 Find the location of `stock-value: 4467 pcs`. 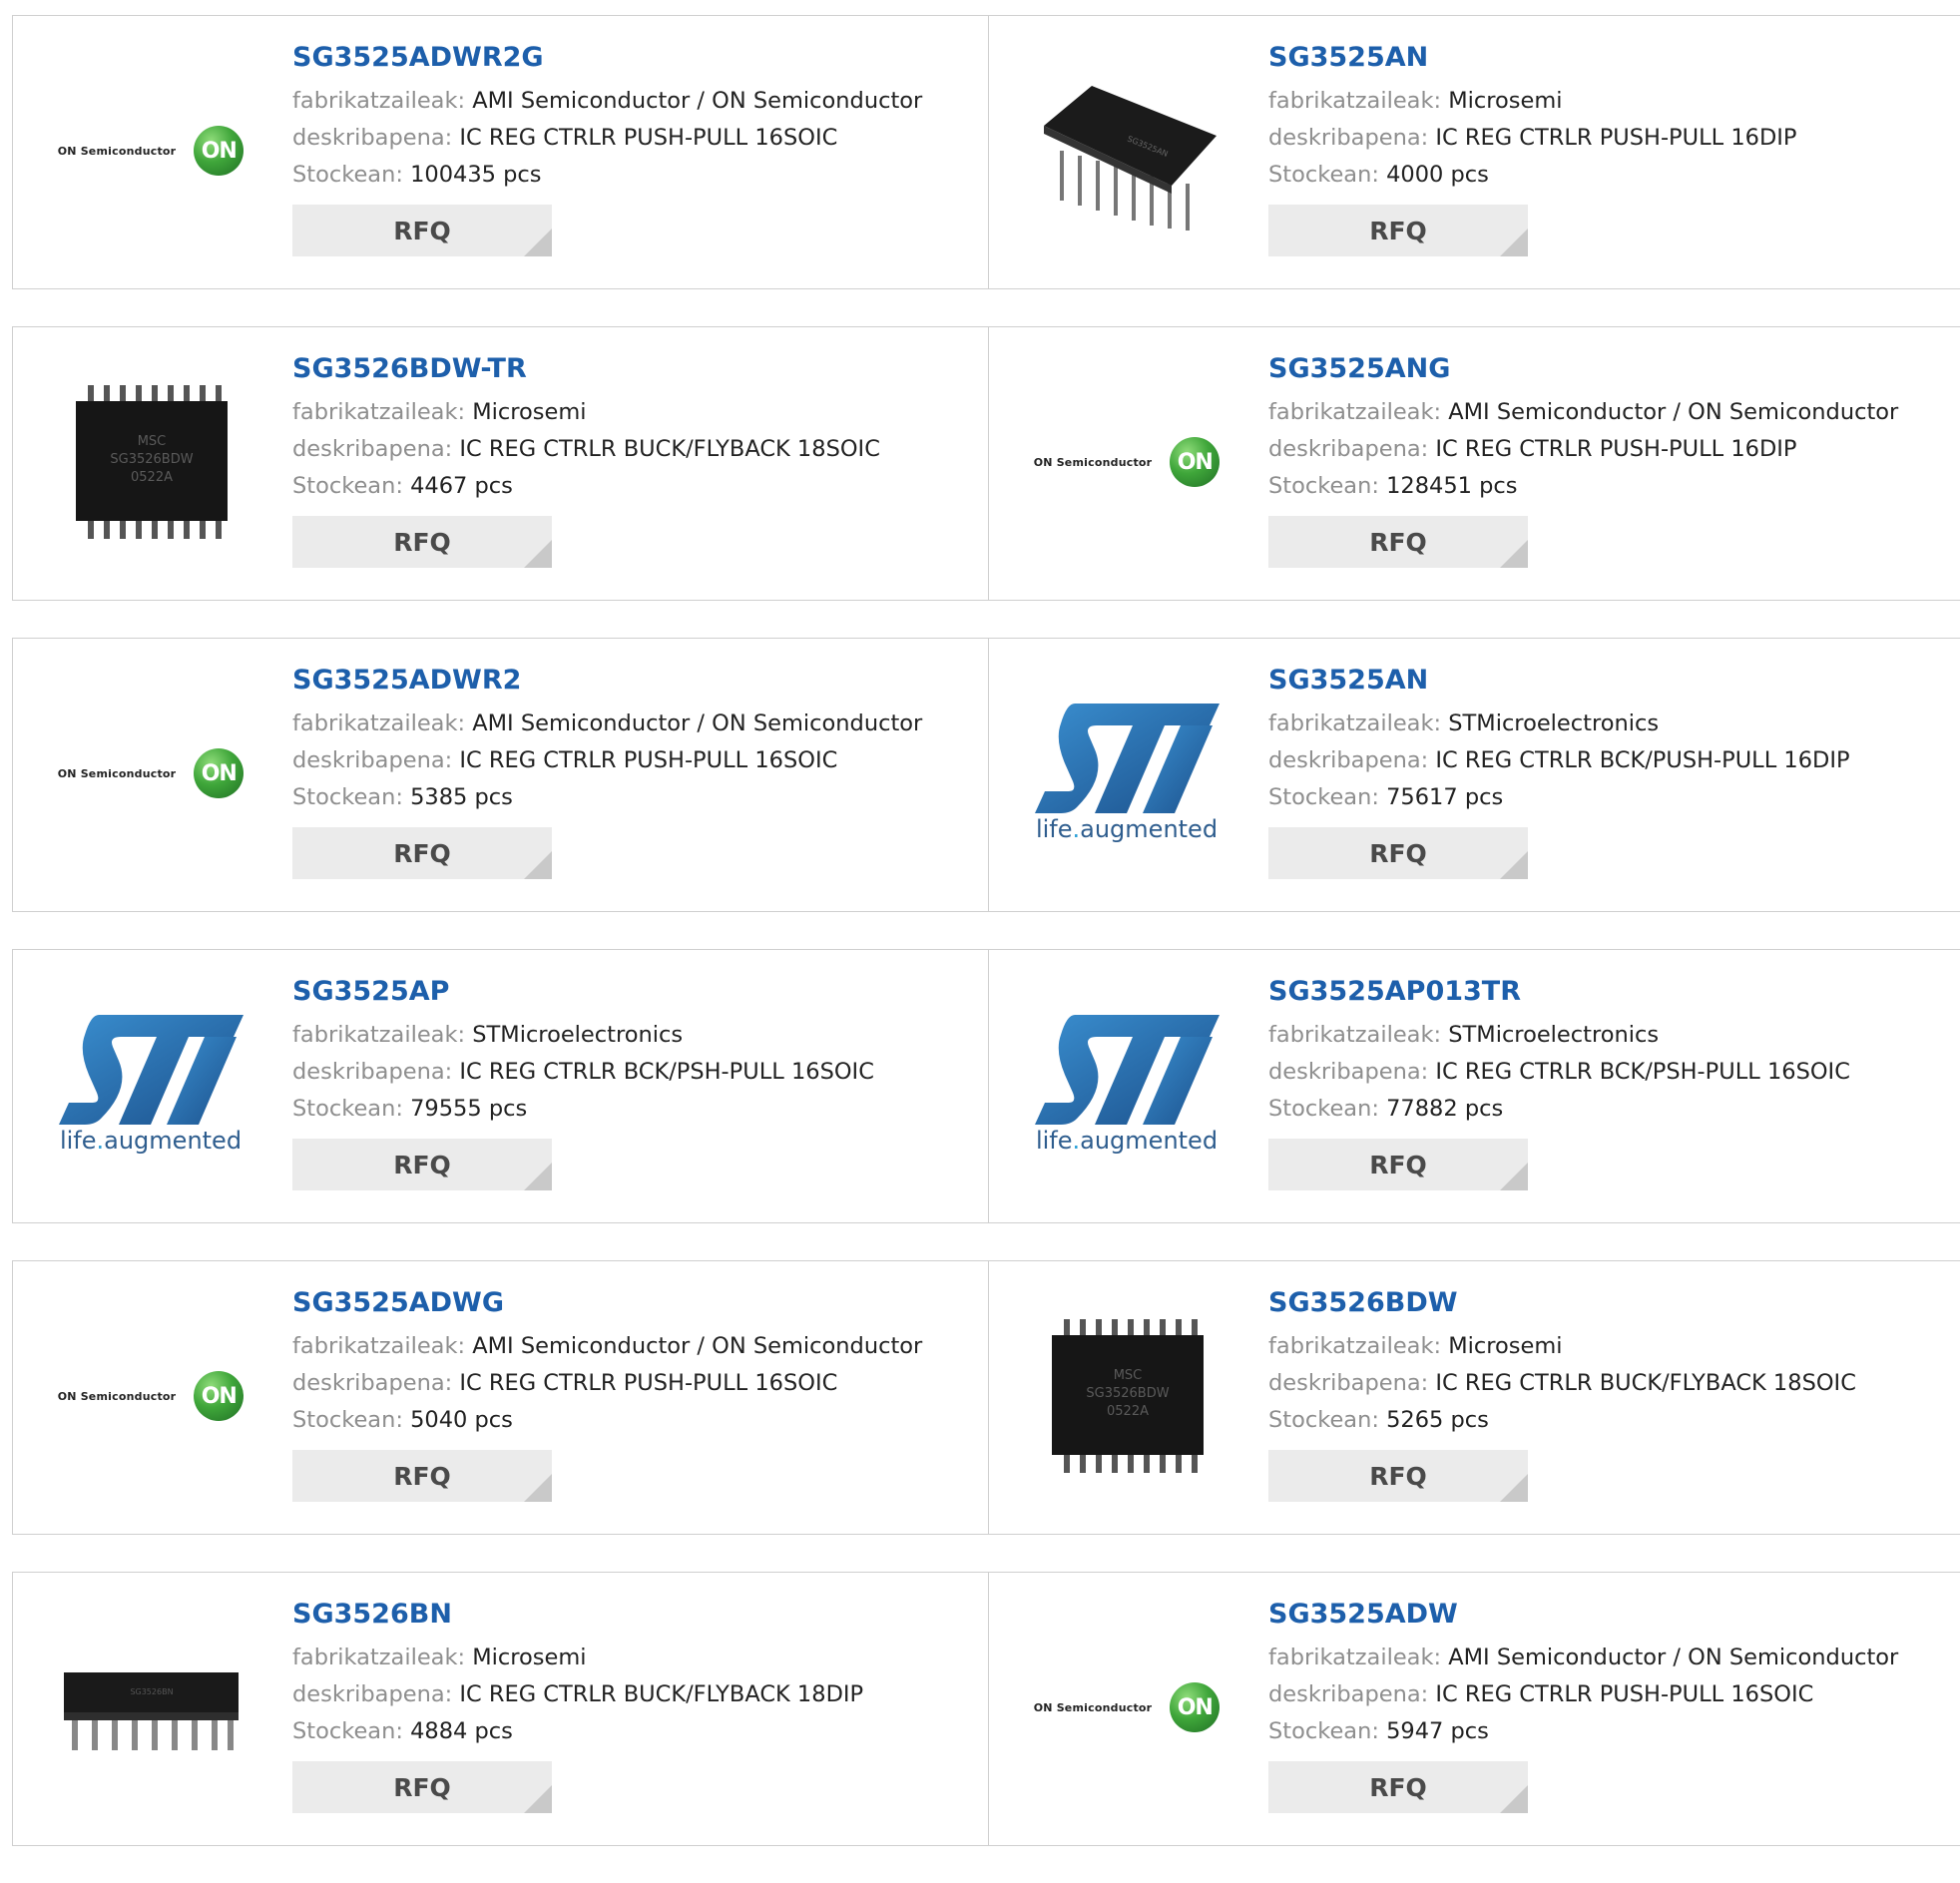

stock-value: 4467 pcs is located at coordinates (461, 486).